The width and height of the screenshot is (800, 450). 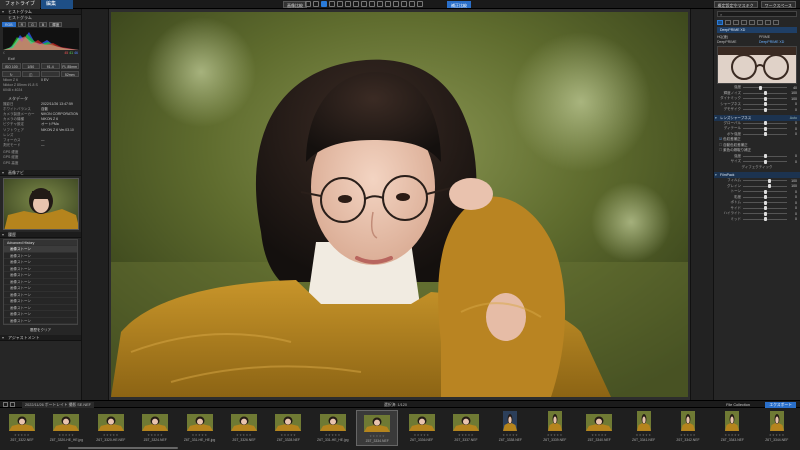 I want to click on heal-icon, so click(x=356, y=4).